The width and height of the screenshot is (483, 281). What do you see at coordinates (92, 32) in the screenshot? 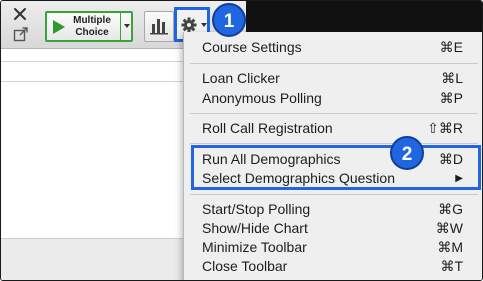
I see `poll-label-line2: Choice` at bounding box center [92, 32].